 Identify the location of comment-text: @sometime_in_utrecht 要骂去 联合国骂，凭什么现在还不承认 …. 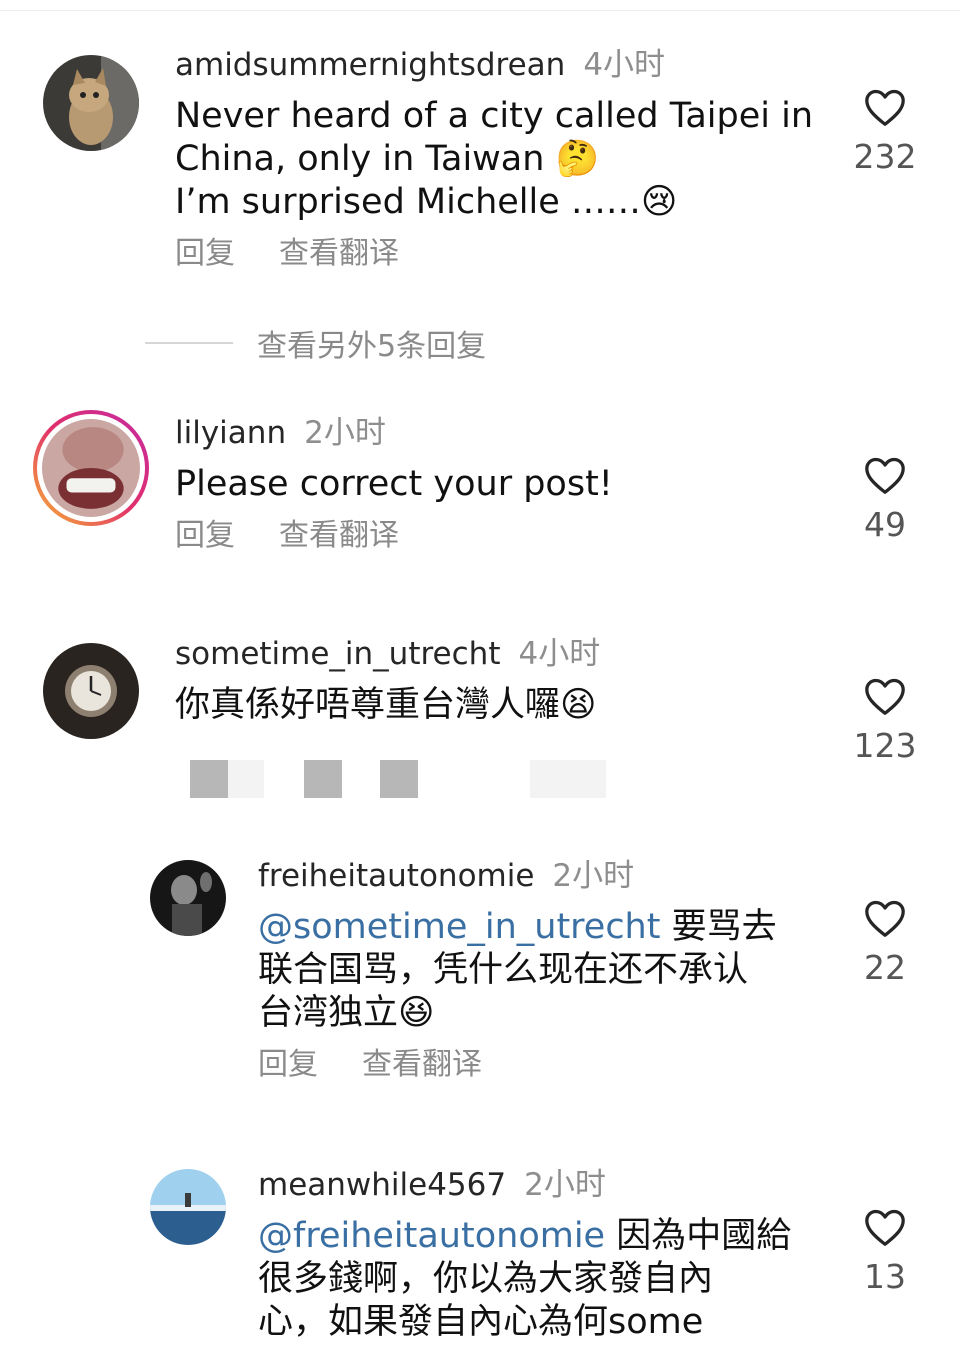
(517, 970).